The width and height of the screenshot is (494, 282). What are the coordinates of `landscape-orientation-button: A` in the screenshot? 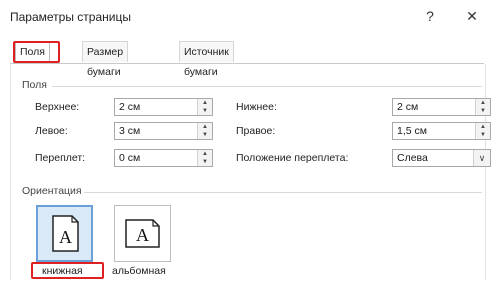 It's located at (142, 233).